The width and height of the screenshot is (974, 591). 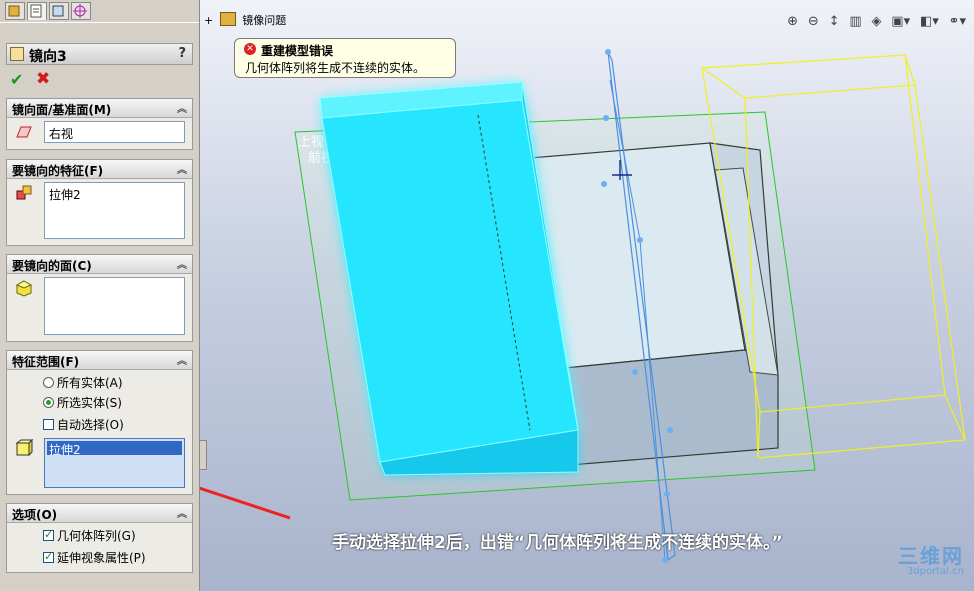 What do you see at coordinates (16, 79) in the screenshot?
I see `ok-button: ✔` at bounding box center [16, 79].